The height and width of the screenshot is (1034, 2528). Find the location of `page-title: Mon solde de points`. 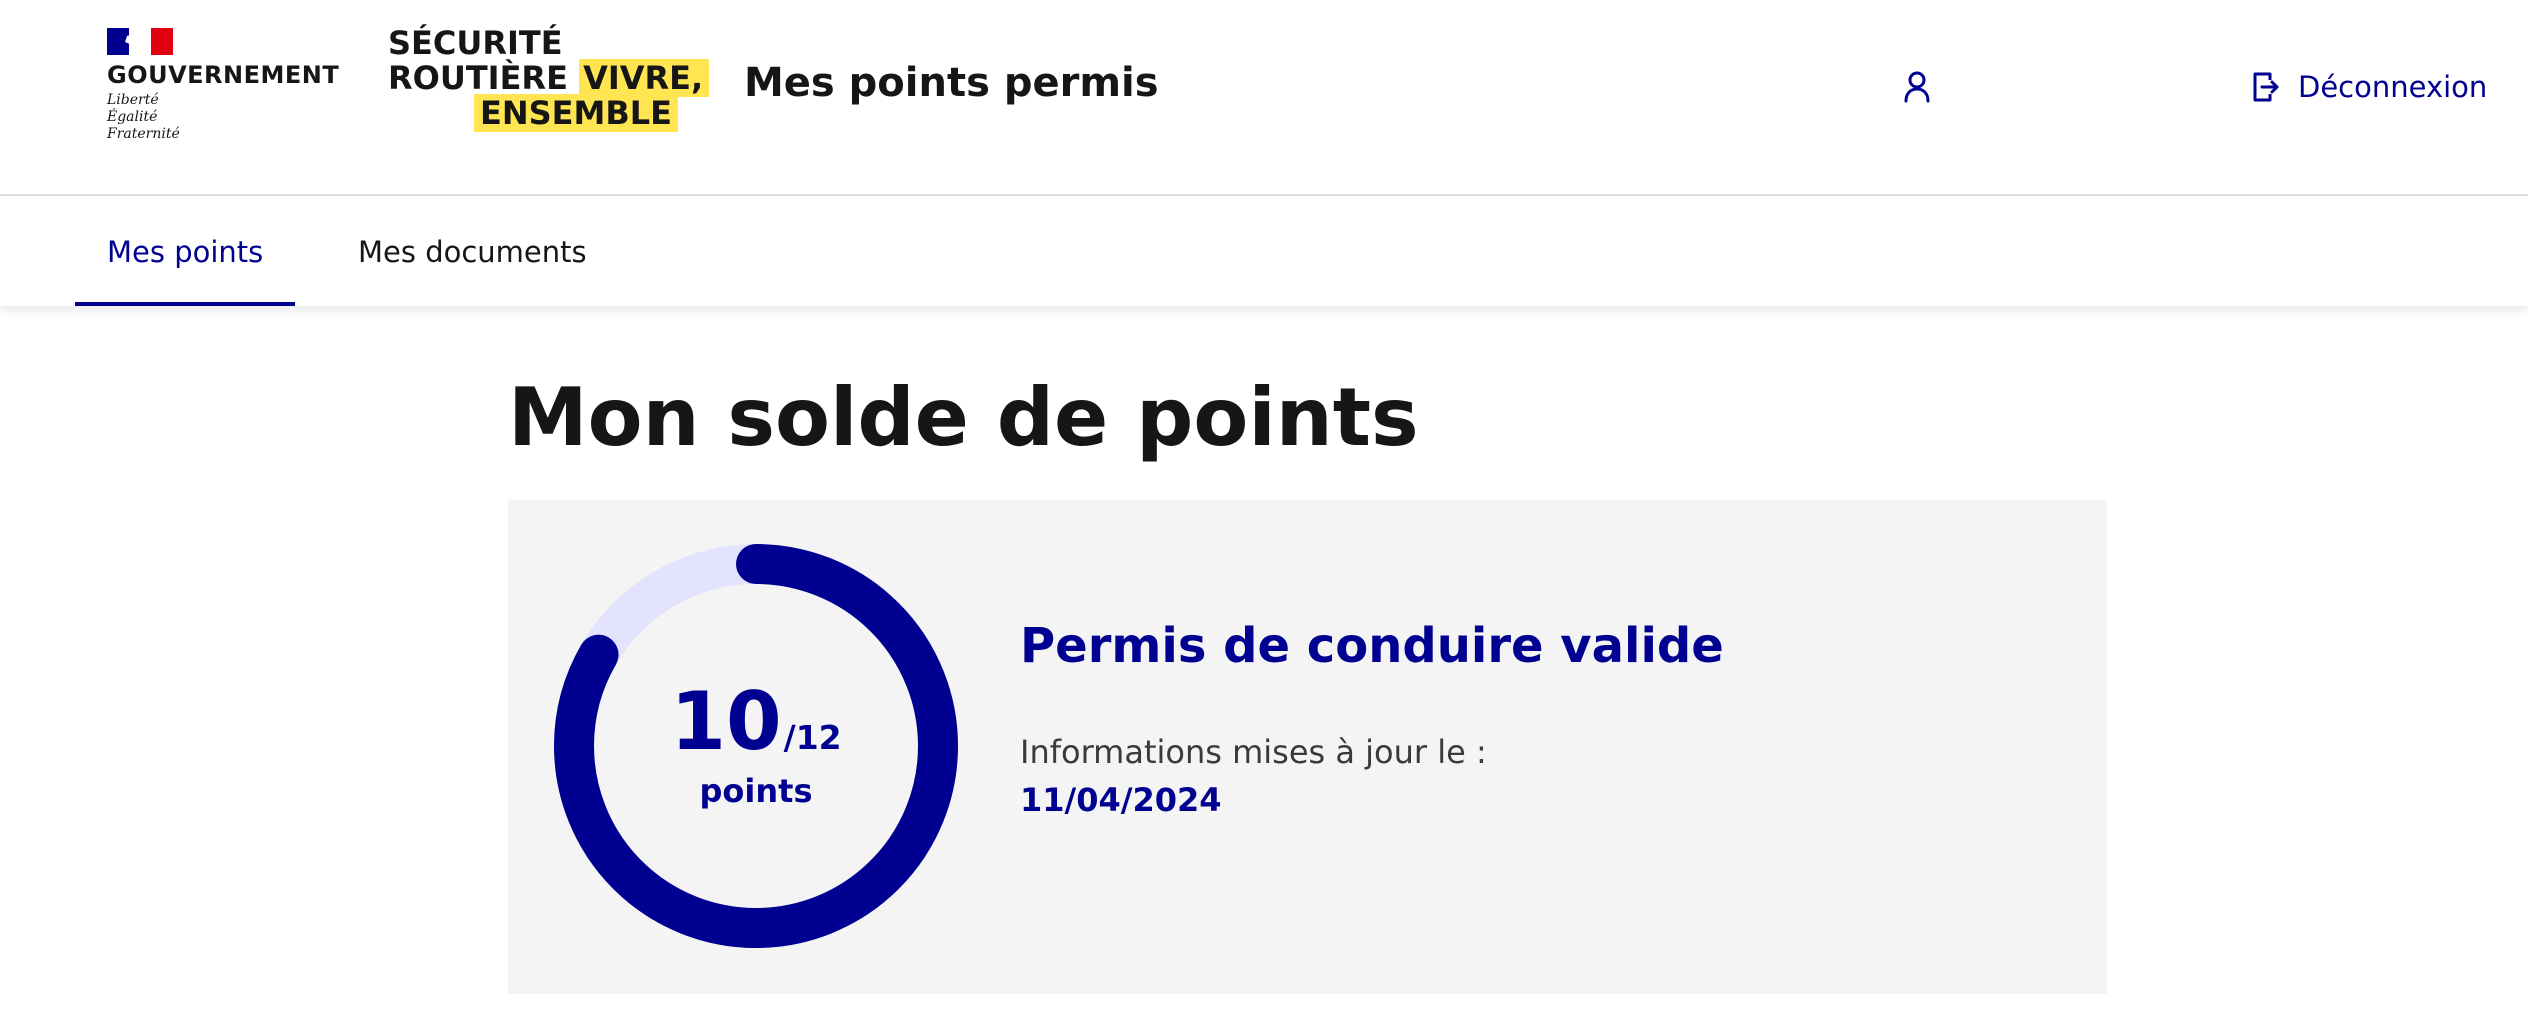

page-title: Mon solde de points is located at coordinates (963, 417).